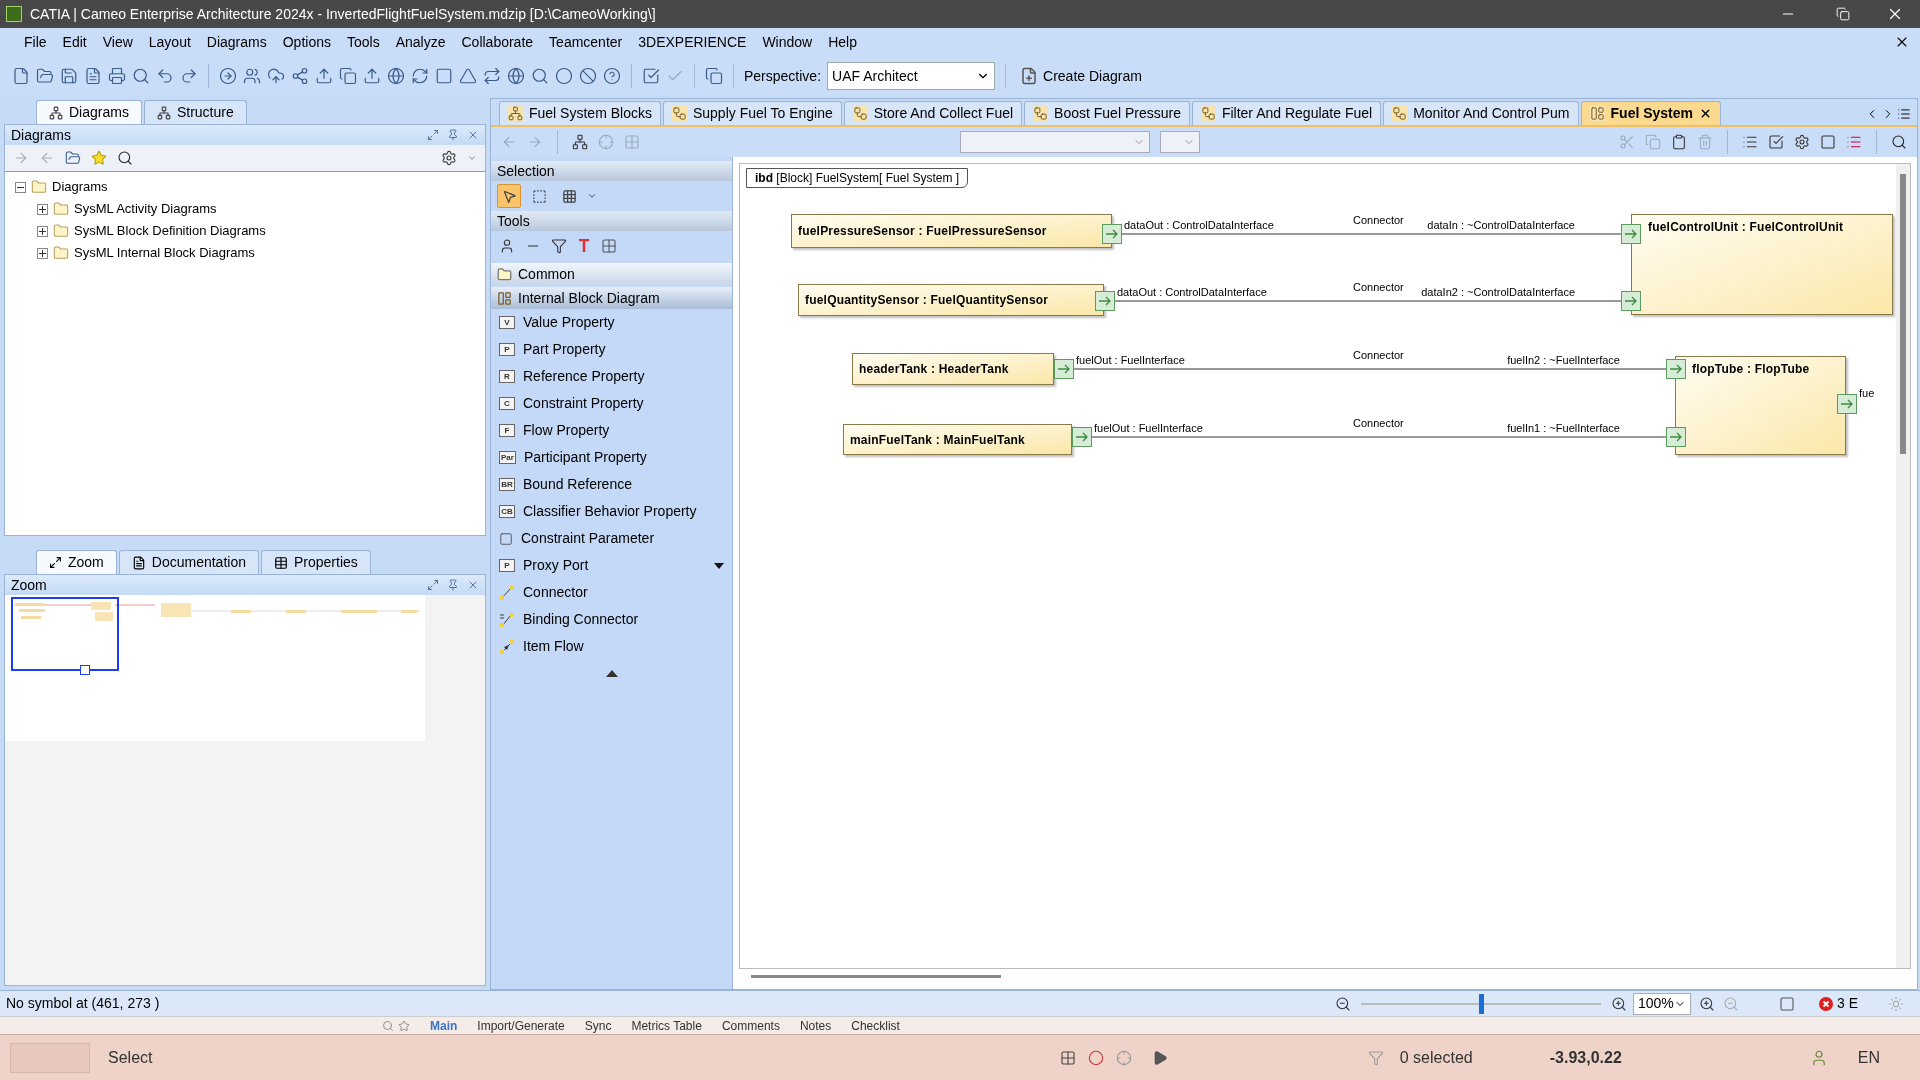 The width and height of the screenshot is (1920, 1080). What do you see at coordinates (592, 196) in the screenshot?
I see `dropdown-icon` at bounding box center [592, 196].